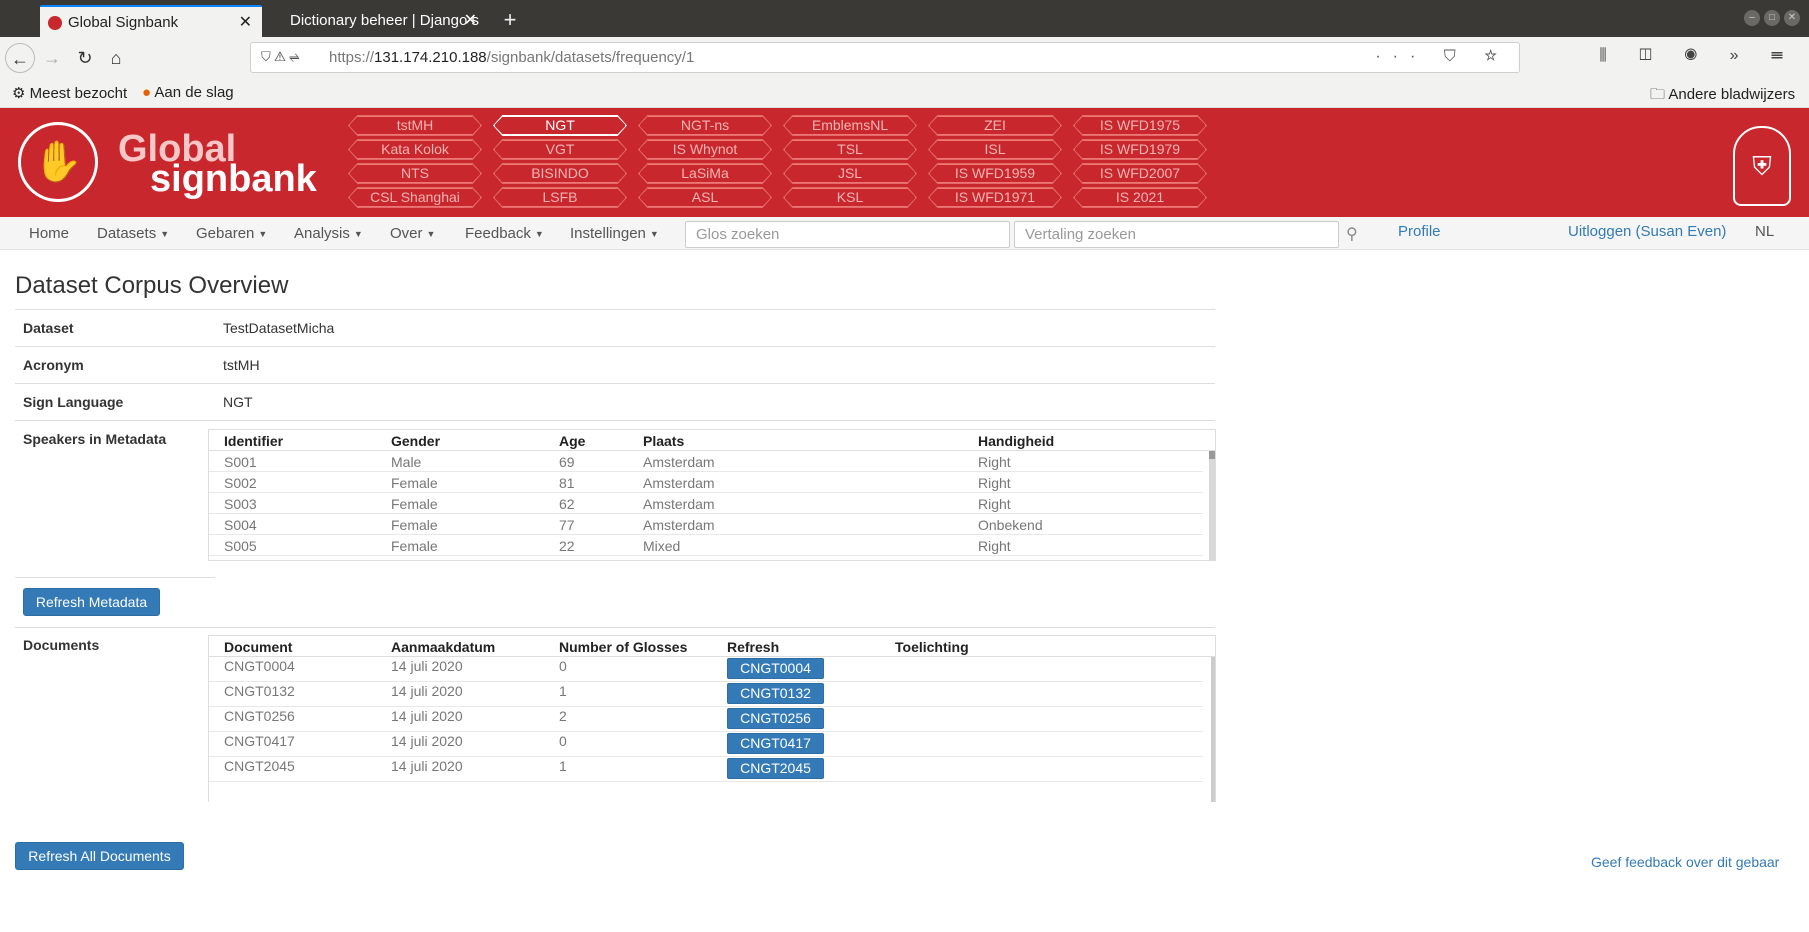  I want to click on tab-django-admin: Dictionary beheer | Django s ✕, so click(374, 21).